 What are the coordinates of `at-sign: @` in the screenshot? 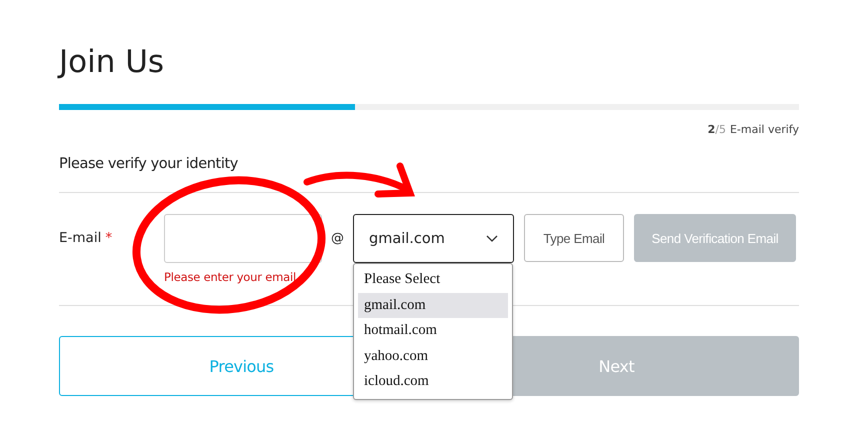 It's located at (337, 239).